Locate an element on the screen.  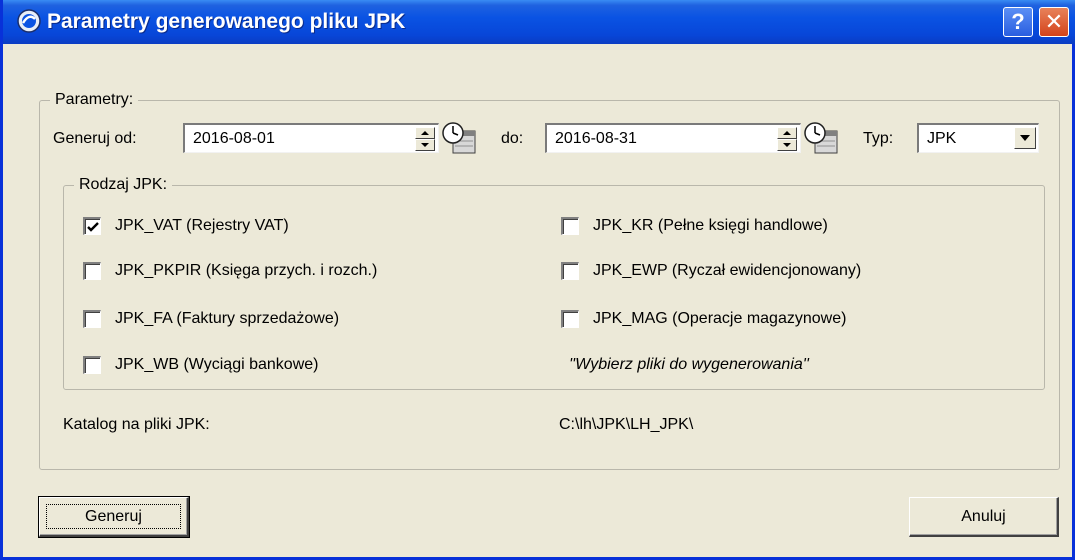
help-button: ? is located at coordinates (1018, 22).